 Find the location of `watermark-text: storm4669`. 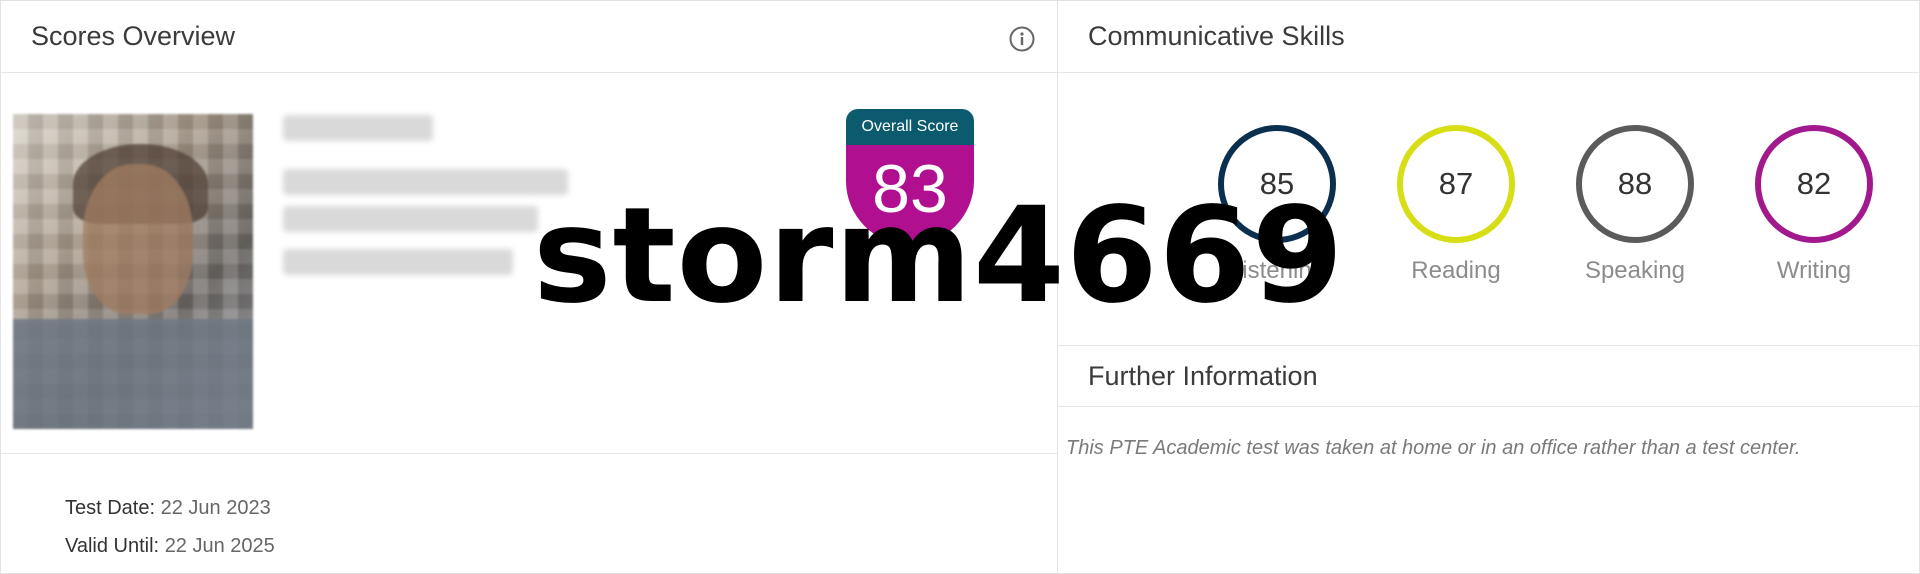

watermark-text: storm4669 is located at coordinates (939, 256).